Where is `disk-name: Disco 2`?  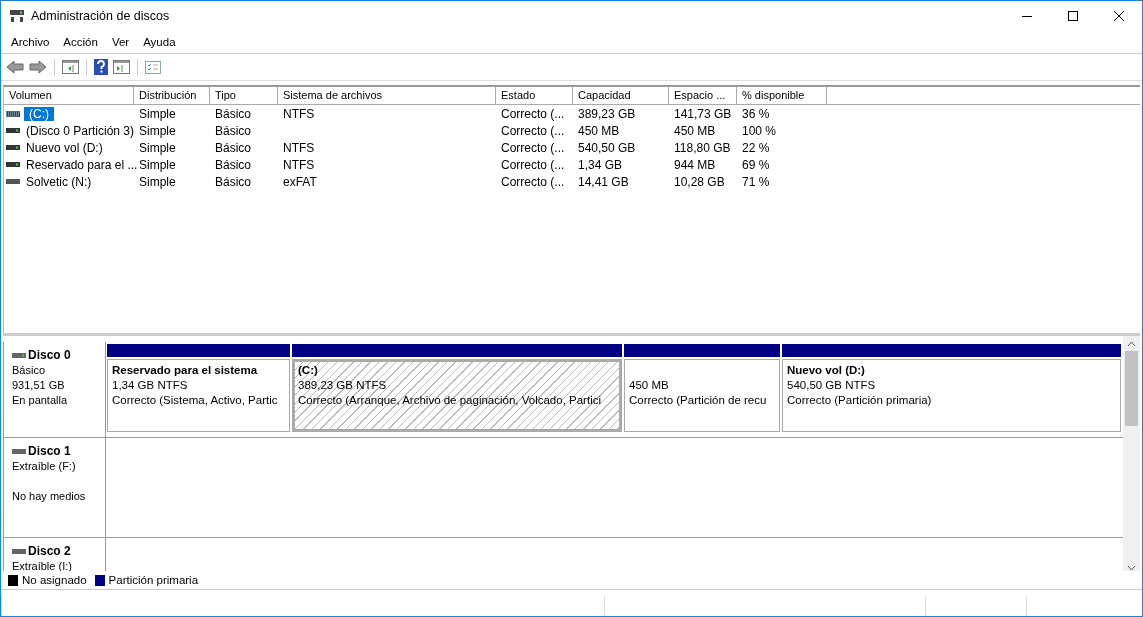
disk-name: Disco 2 is located at coordinates (49, 551).